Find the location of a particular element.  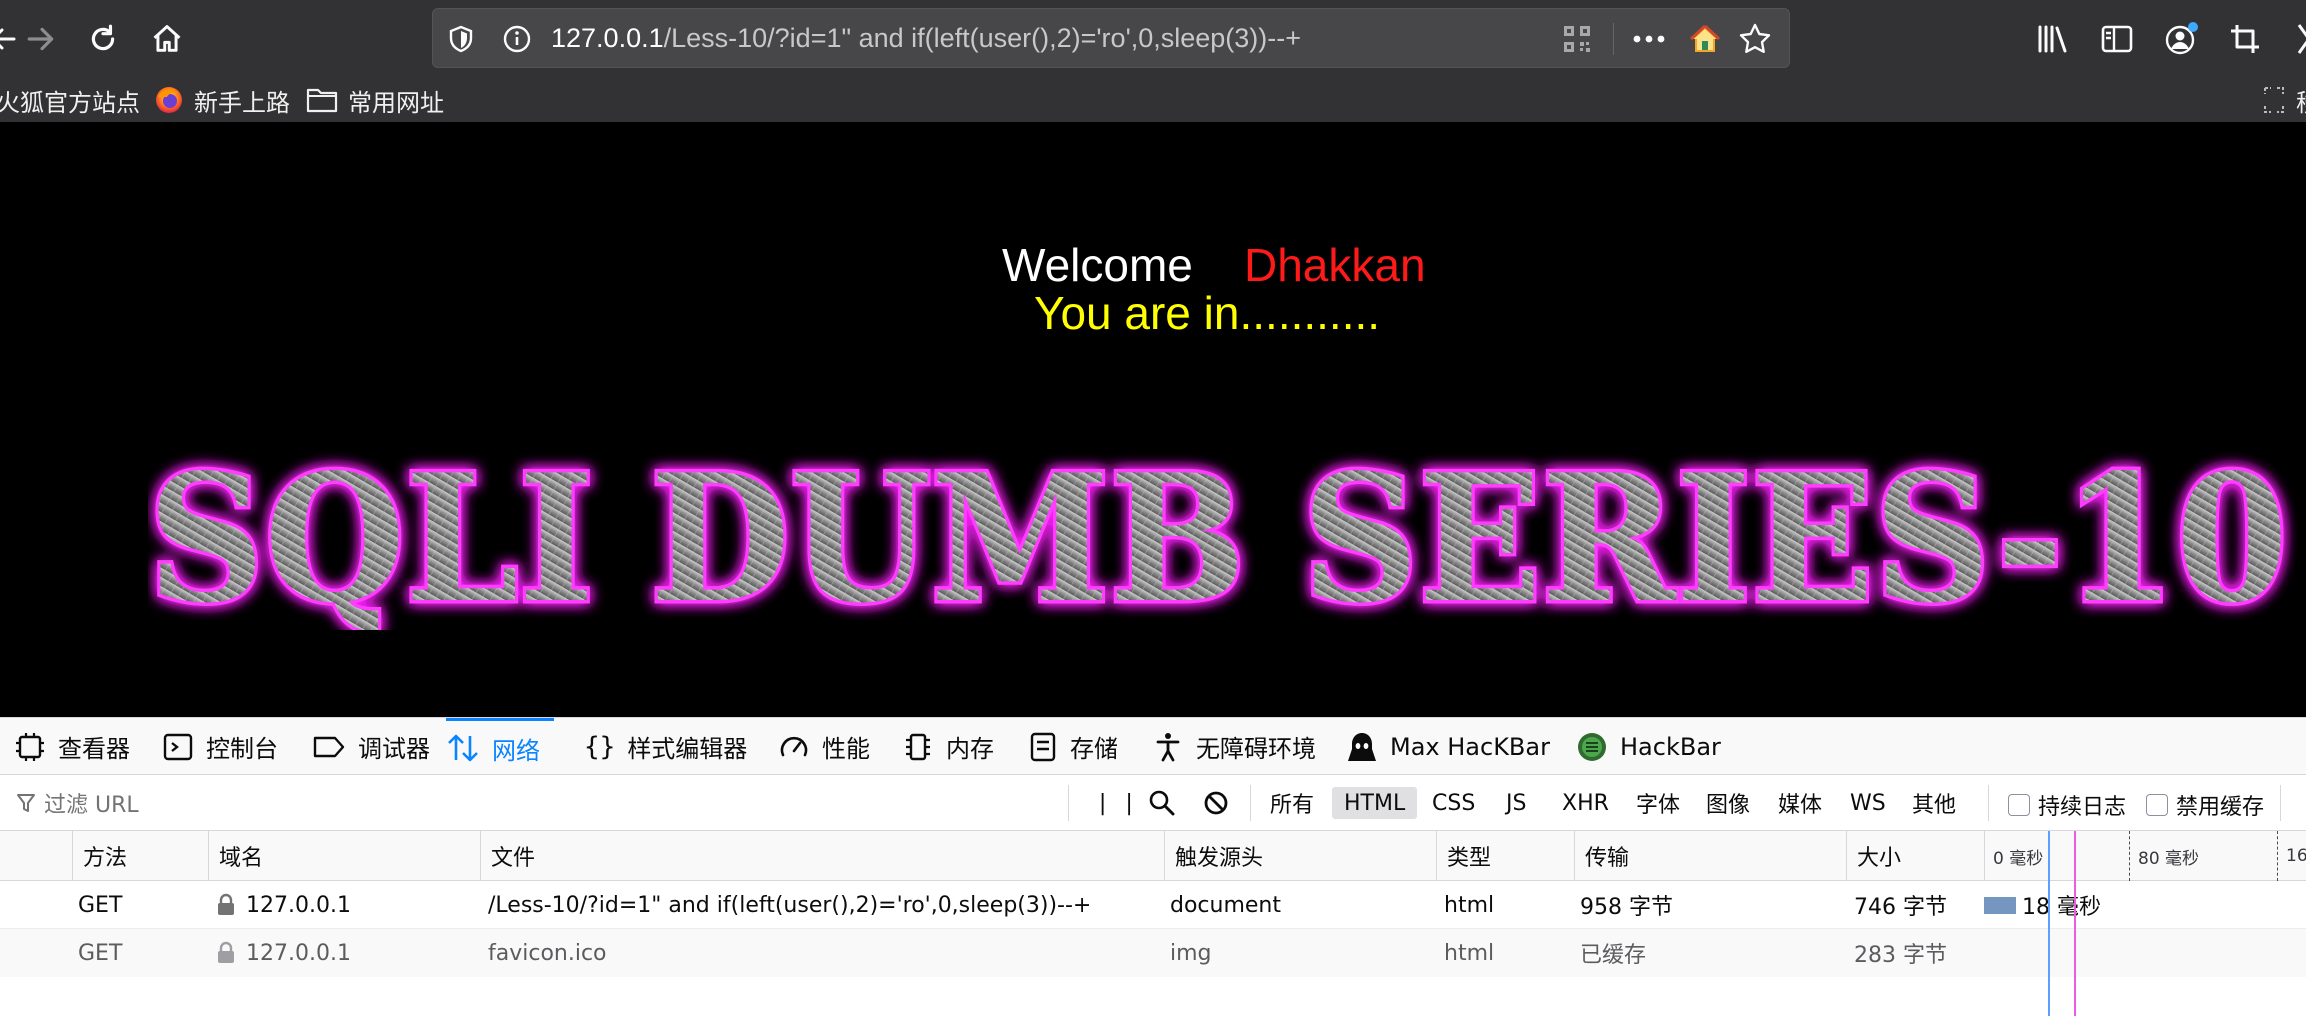

network-table-header: 方法 域名 文件 触发源头 类型 传输 大小 0 毫秒 80 毫秒 16 is located at coordinates (1153, 856).